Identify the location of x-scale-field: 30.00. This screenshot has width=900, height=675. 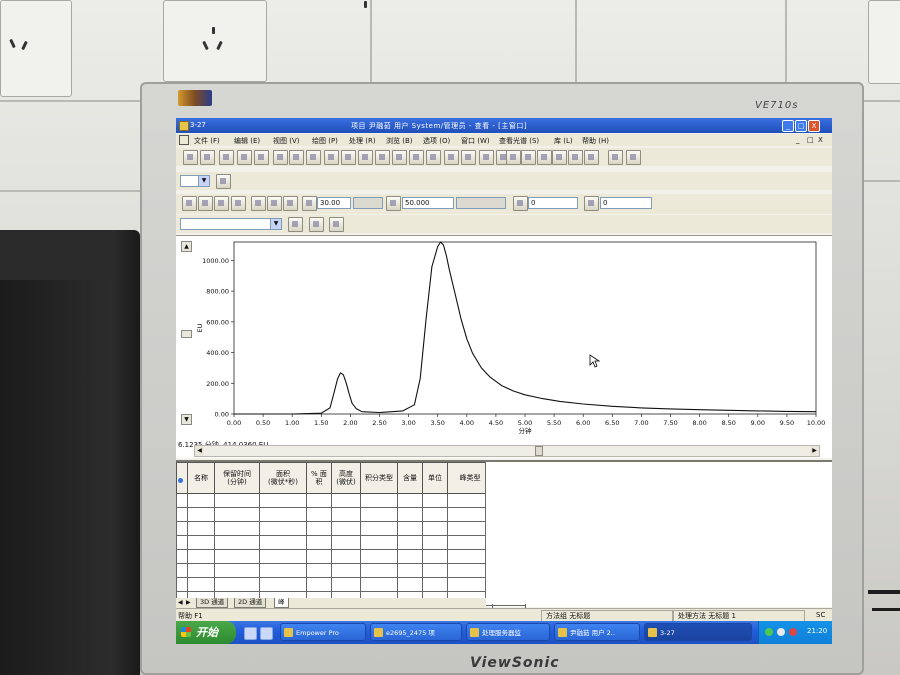
(334, 203).